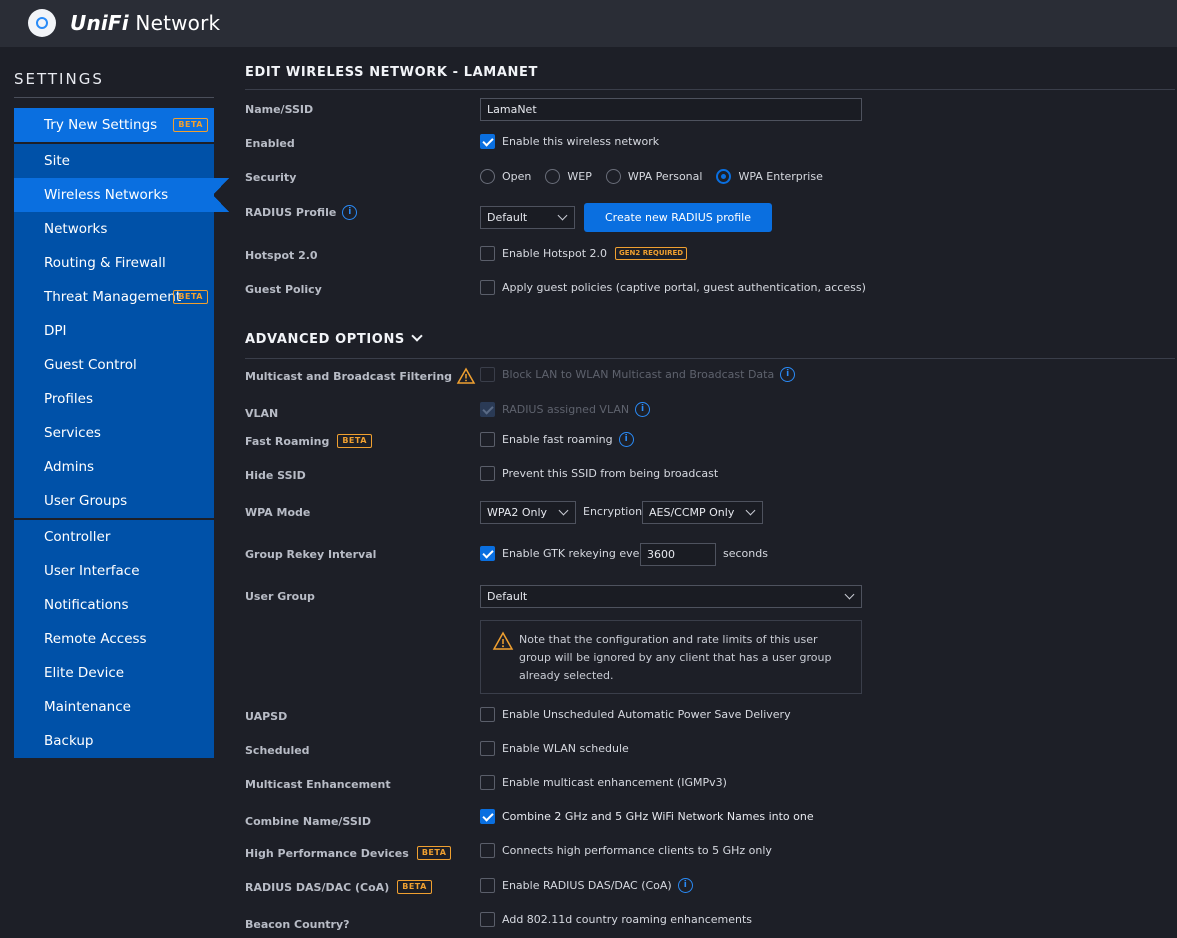 This screenshot has height=938, width=1177. I want to click on encryption-label: Encryption, so click(613, 511).